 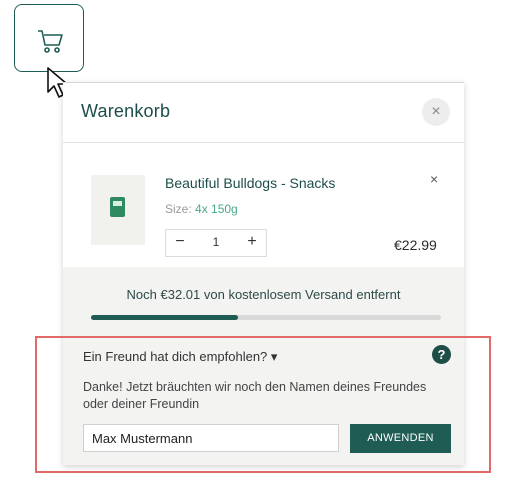 I want to click on divider, so click(x=263, y=142).